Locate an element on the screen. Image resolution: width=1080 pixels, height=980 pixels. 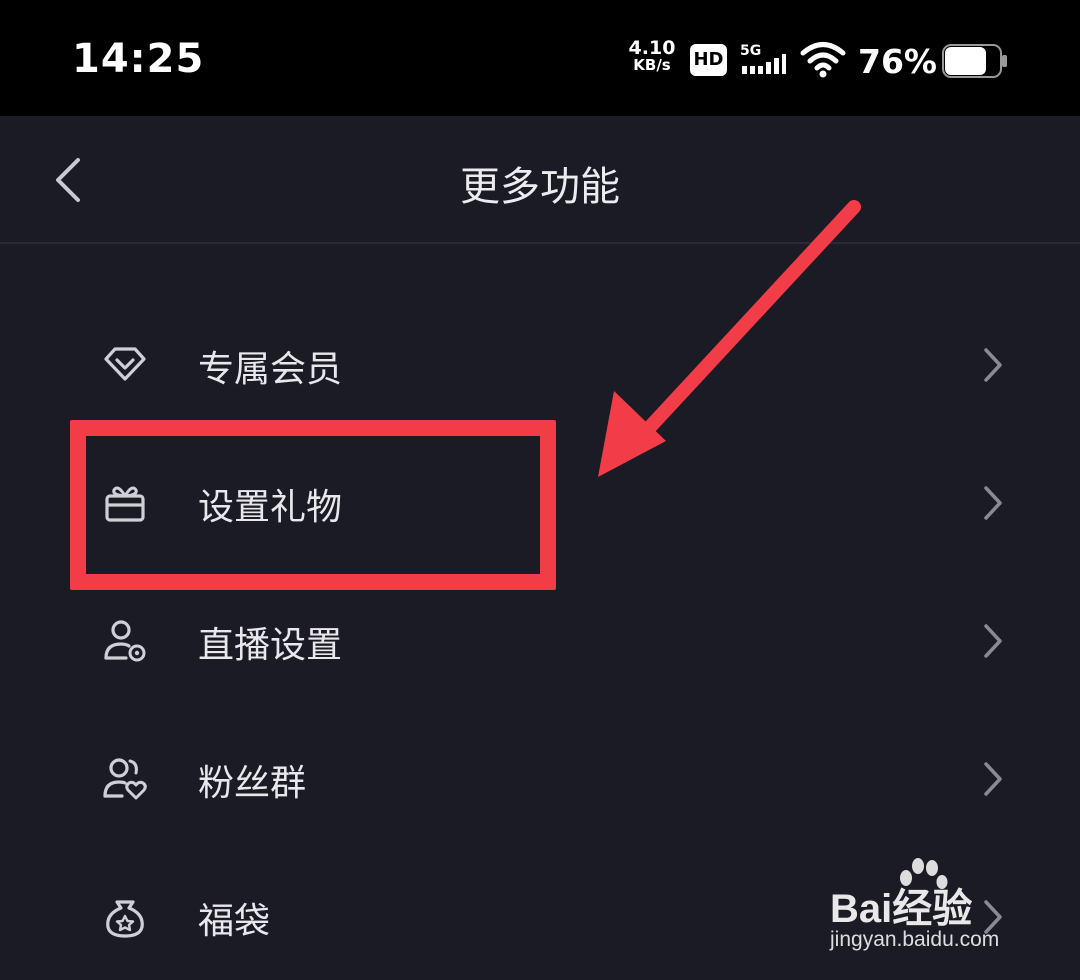
menu-item-label: 专属会员 is located at coordinates (270, 369).